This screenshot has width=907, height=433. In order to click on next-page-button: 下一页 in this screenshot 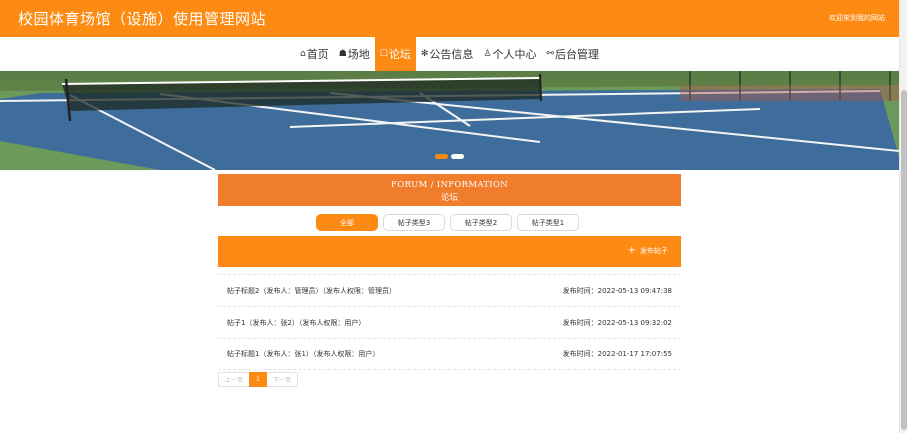, I will do `click(282, 379)`.